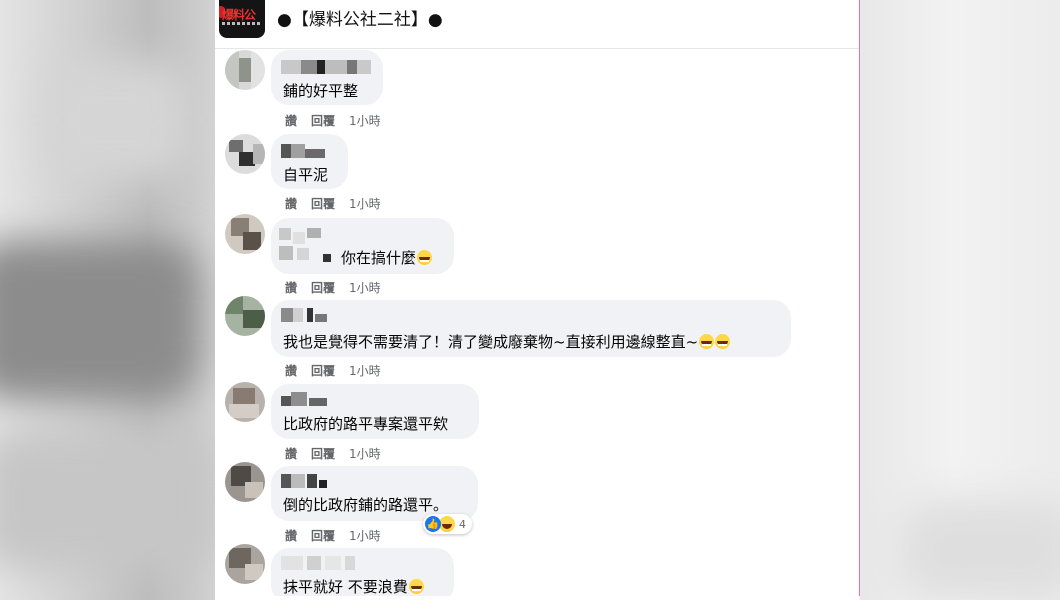  What do you see at coordinates (491, 342) in the screenshot?
I see `comment-text-content: 我也是覺得不需要清了！清了變成廢棄物~直接利用邊線整直~` at bounding box center [491, 342].